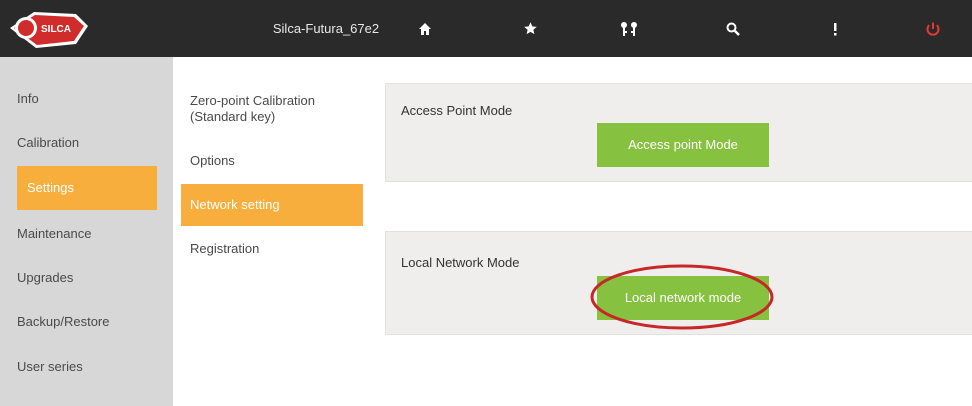 The image size is (972, 406). What do you see at coordinates (425, 28) in the screenshot?
I see `home-icon` at bounding box center [425, 28].